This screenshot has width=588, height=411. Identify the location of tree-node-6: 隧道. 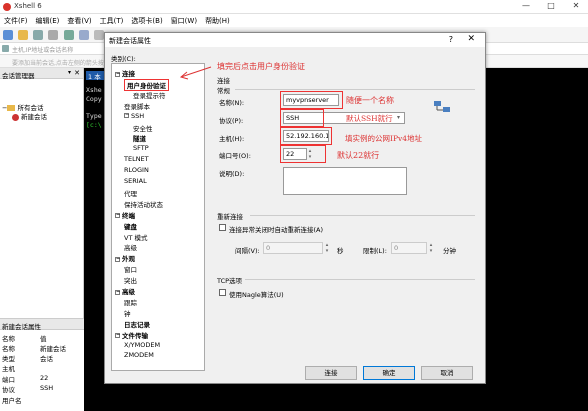
(139, 138).